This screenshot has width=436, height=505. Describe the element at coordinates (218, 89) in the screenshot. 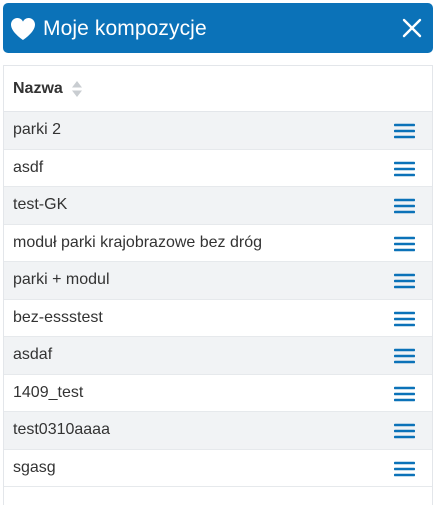

I see `column-header-name: Nazwa` at that location.